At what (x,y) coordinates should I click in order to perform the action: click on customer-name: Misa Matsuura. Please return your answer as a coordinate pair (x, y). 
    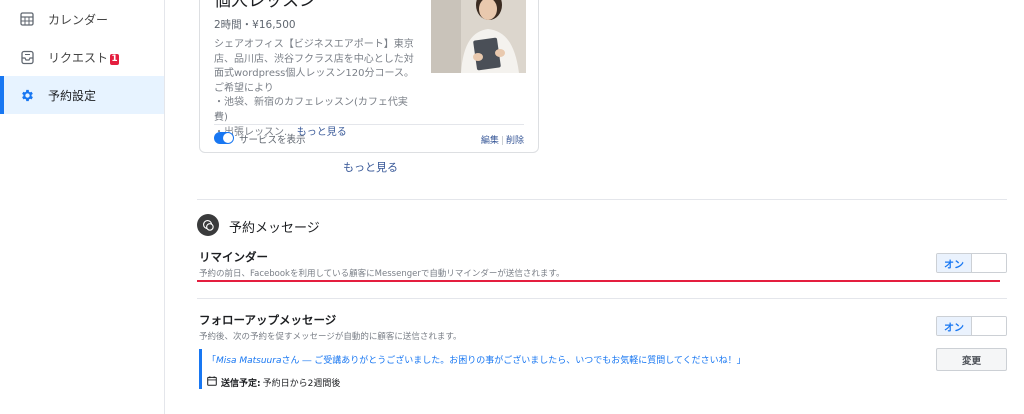
    Looking at the image, I should click on (249, 361).